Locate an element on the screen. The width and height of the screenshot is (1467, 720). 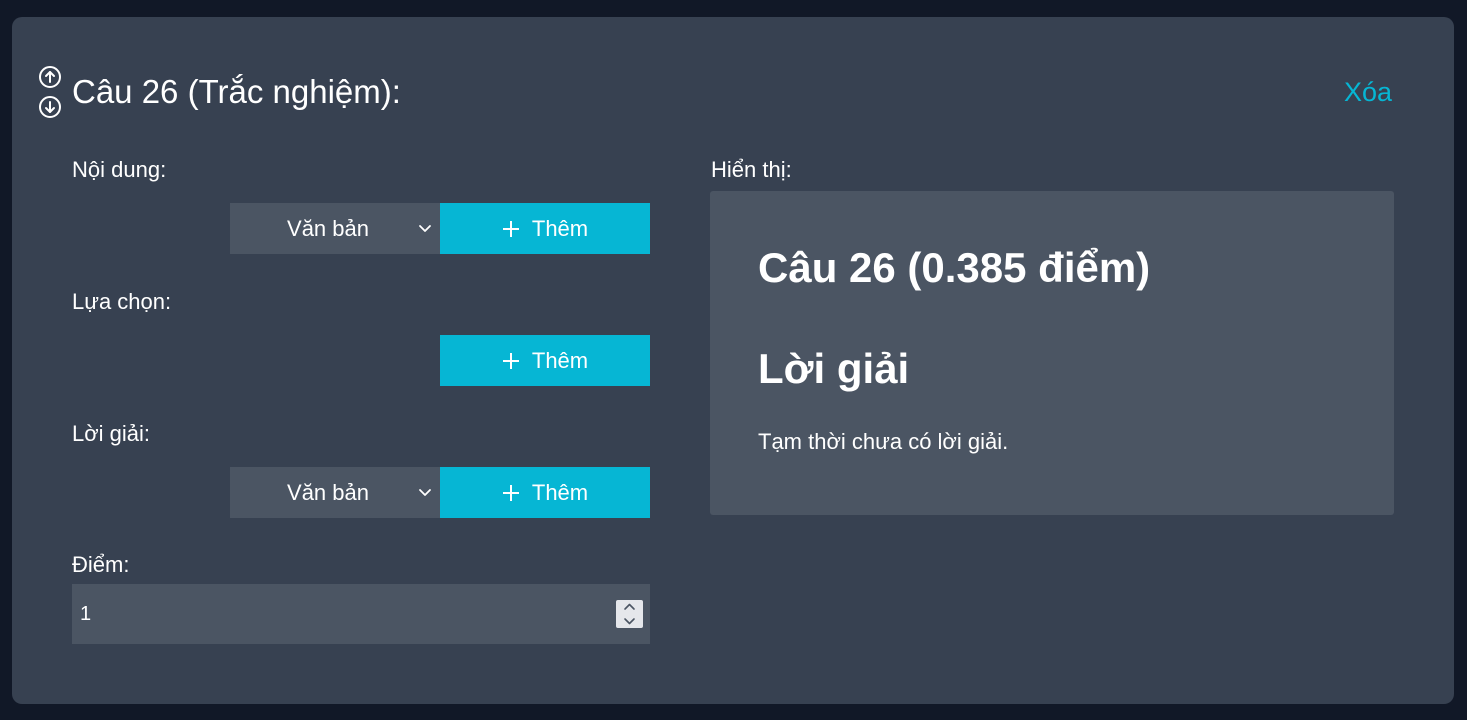
add-content-label: Thêm is located at coordinates (560, 228).